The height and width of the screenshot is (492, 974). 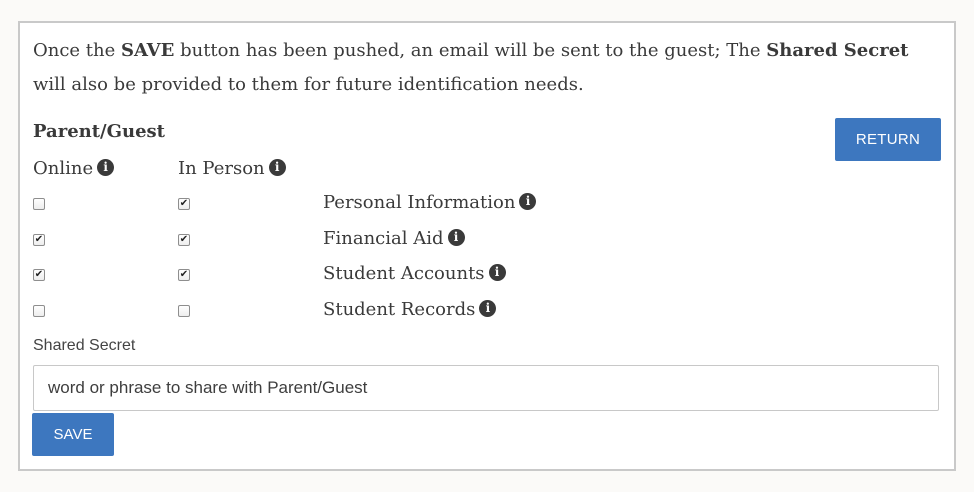 What do you see at coordinates (419, 202) in the screenshot?
I see `permission-label-text: Personal Information` at bounding box center [419, 202].